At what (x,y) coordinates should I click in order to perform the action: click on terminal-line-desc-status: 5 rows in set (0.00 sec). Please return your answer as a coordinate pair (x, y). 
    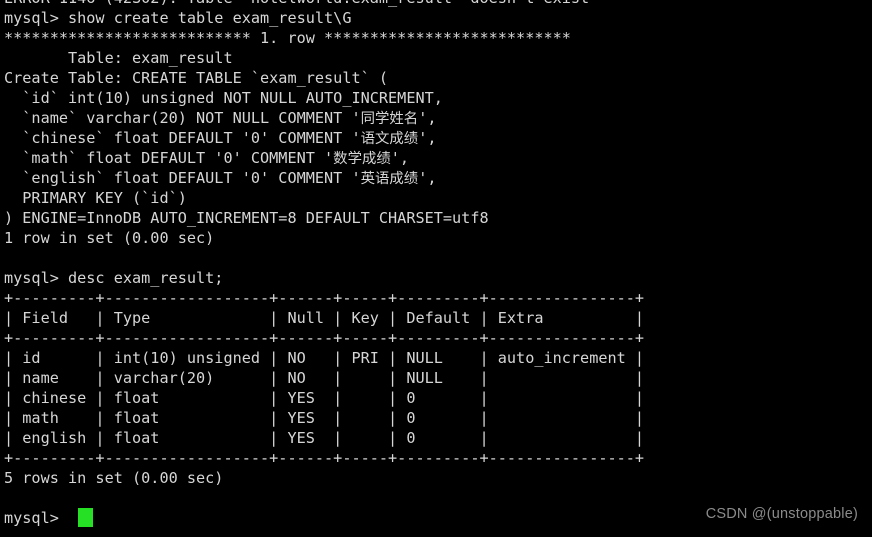
    Looking at the image, I should click on (114, 478).